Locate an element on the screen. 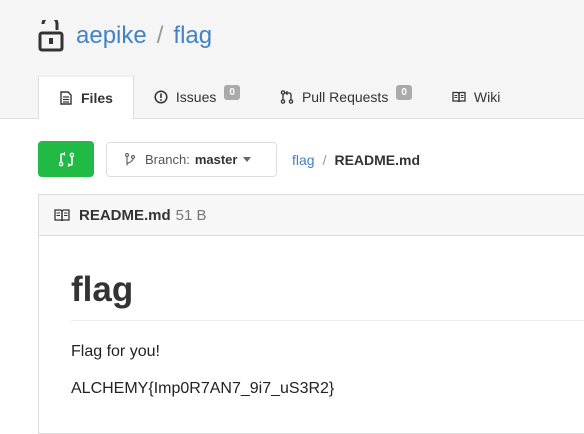  readme-heading: flag is located at coordinates (327, 295).